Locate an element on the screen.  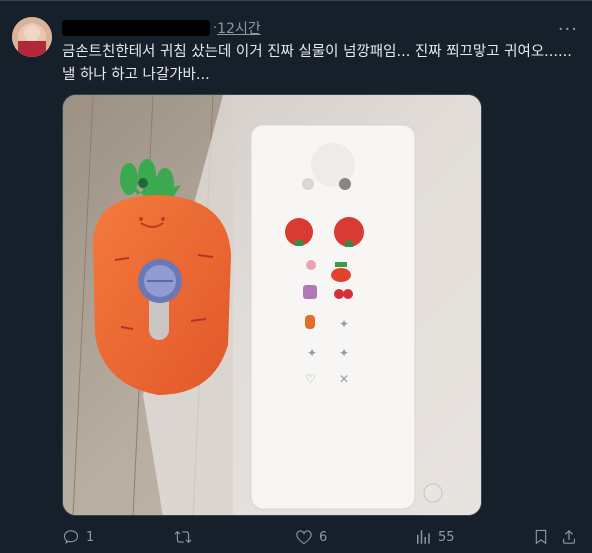
like-count: 6 is located at coordinates (323, 537).